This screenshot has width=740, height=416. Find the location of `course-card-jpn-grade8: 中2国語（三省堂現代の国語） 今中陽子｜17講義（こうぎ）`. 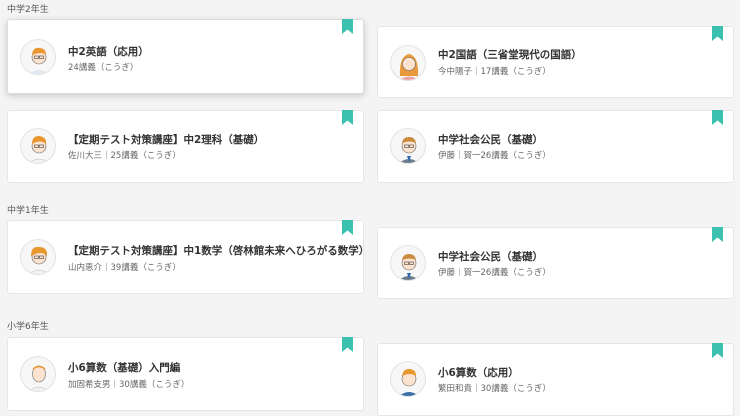

course-card-jpn-grade8: 中2国語（三省堂現代の国語） 今中陽子｜17講義（こうぎ） is located at coordinates (555, 62).